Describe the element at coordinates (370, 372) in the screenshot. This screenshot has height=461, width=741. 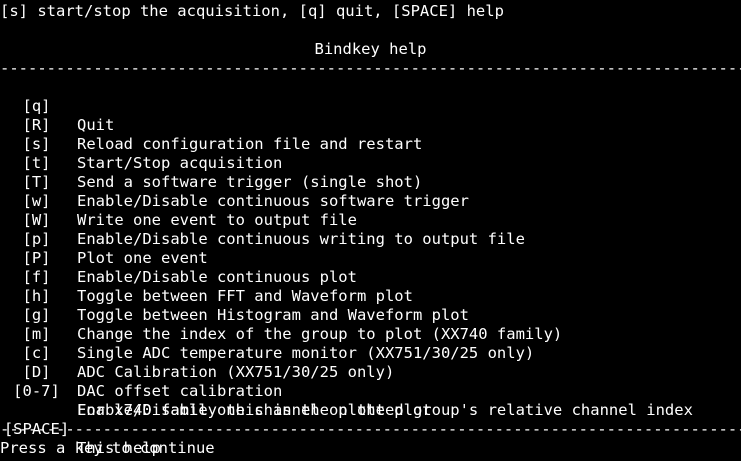
I see `binding-row-dac-offset: [D] DAC offset calibration` at that location.